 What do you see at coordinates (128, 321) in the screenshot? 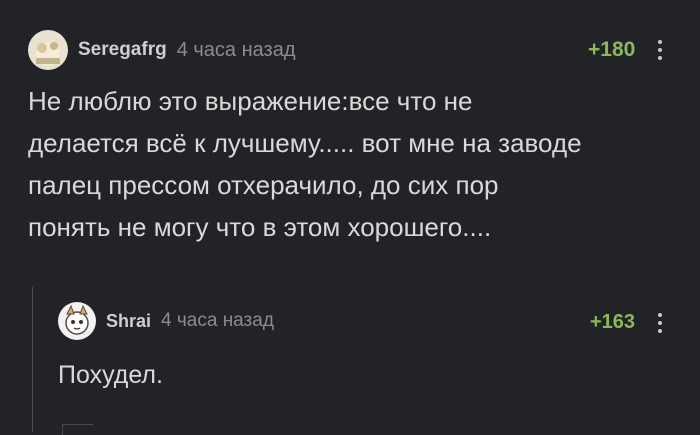
I see `author-name: Shrai` at bounding box center [128, 321].